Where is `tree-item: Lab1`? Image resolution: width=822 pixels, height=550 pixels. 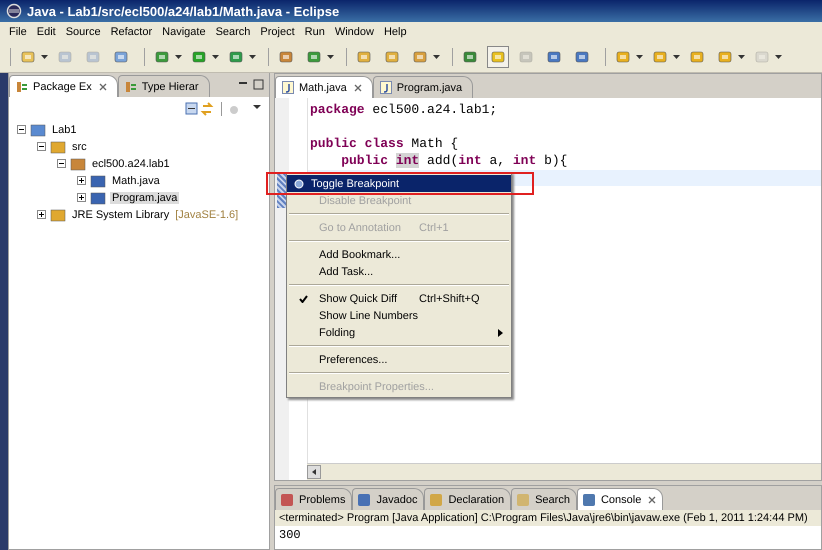
tree-item: Lab1 is located at coordinates (64, 130).